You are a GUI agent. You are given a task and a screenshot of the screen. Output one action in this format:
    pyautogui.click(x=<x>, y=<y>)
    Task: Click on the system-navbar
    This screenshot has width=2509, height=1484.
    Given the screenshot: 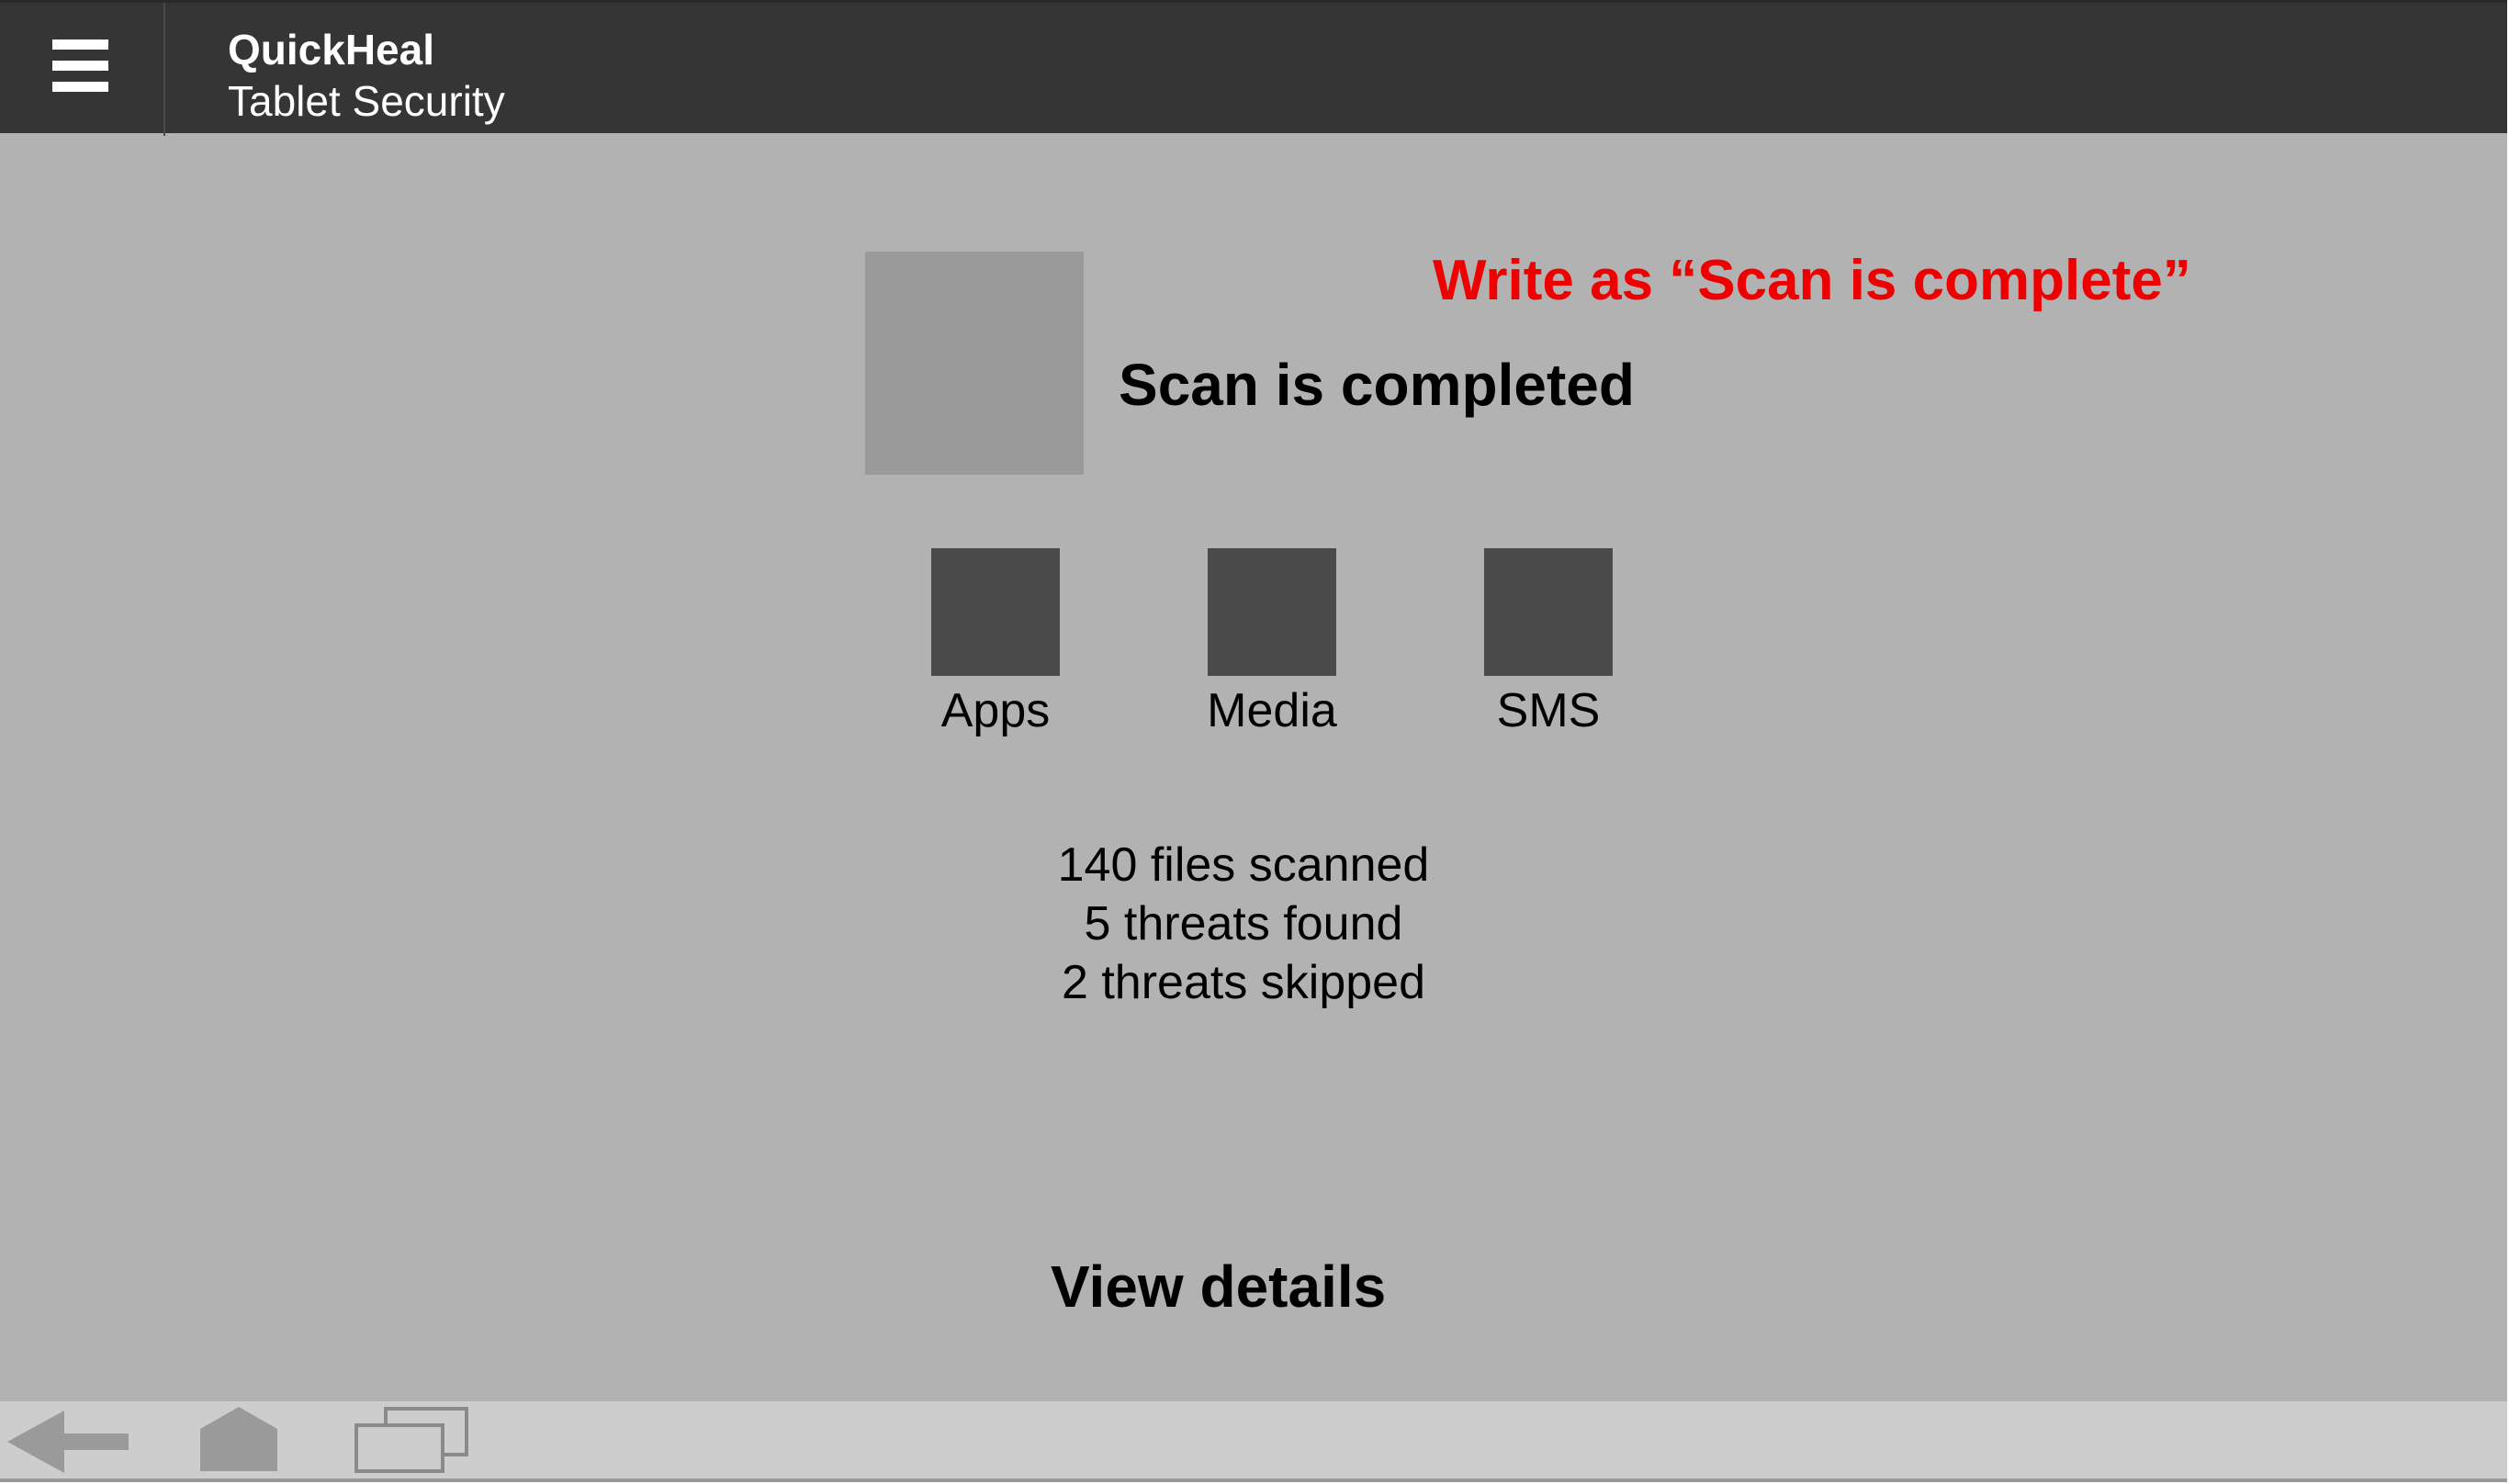 What is the action you would take?
    pyautogui.click(x=1253, y=1442)
    